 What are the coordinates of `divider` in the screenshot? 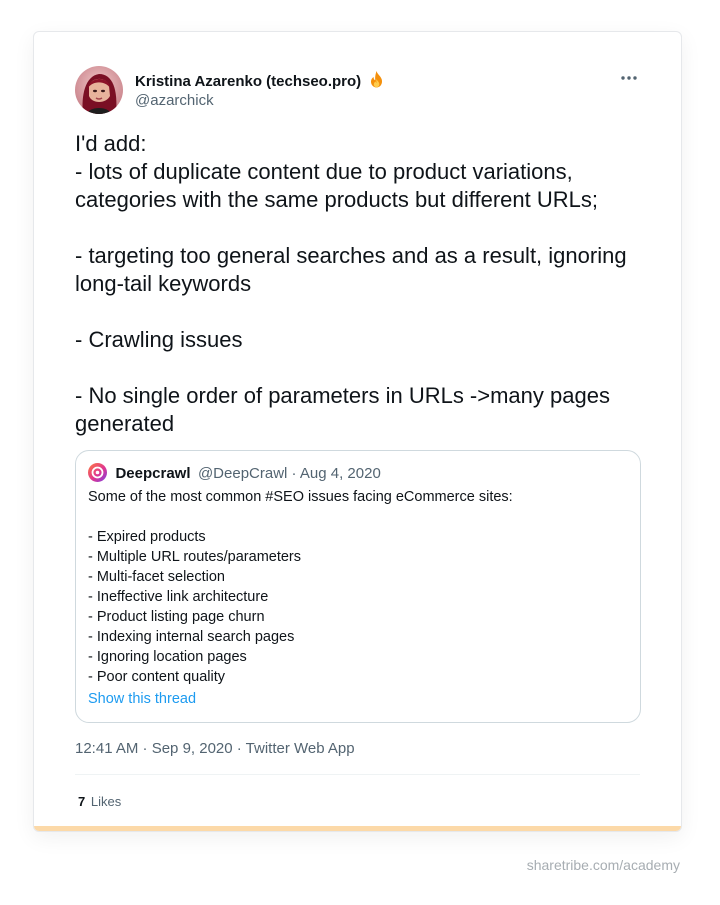 It's located at (357, 774).